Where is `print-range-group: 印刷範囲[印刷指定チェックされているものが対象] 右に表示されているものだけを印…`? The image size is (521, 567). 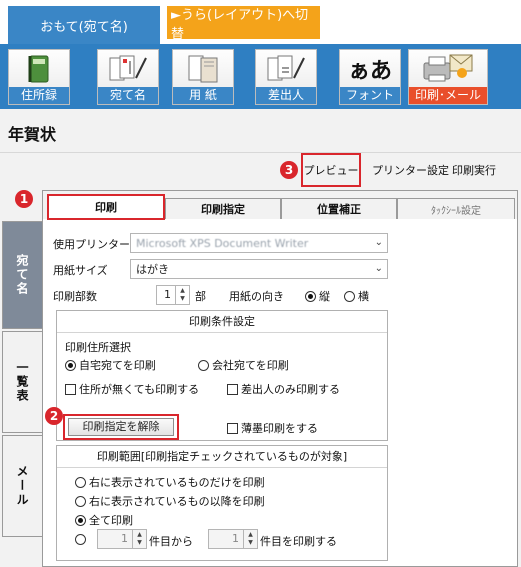
print-range-group: 印刷範囲[印刷指定チェックされているものが対象] 右に表示されているものだけを印… is located at coordinates (222, 503).